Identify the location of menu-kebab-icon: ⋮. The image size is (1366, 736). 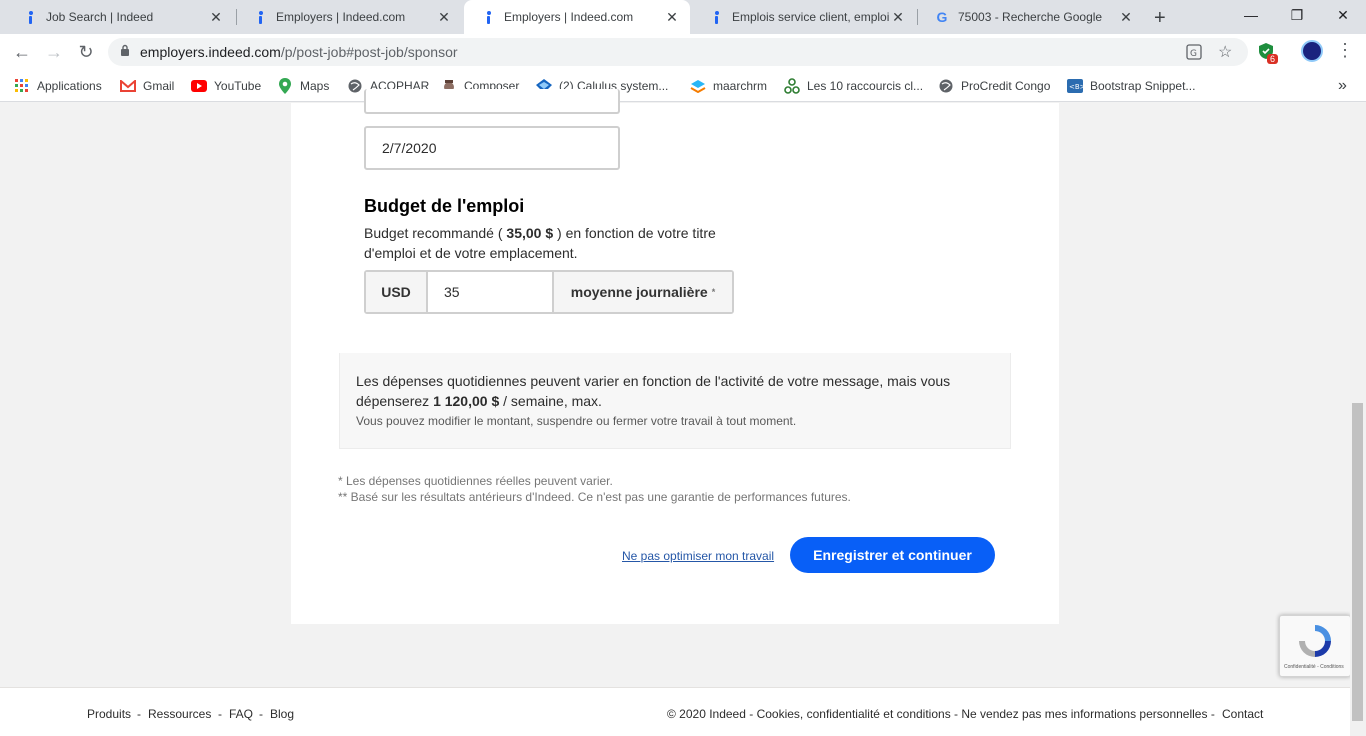
(1345, 50).